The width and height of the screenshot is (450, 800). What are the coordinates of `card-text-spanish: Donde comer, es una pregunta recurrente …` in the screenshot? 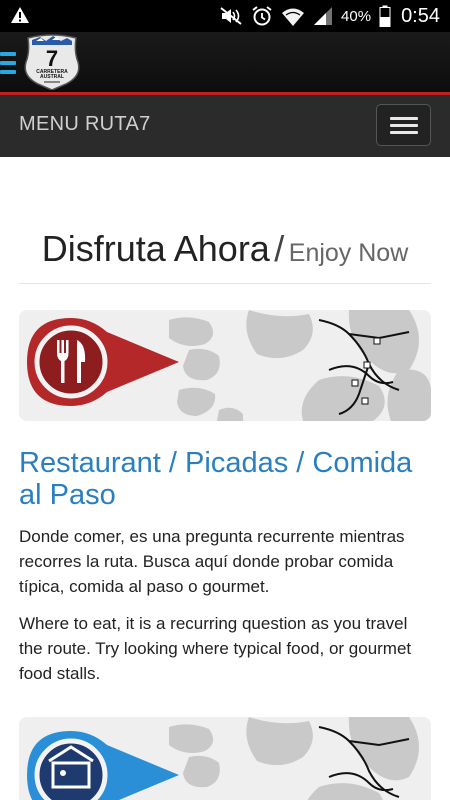 It's located at (212, 561).